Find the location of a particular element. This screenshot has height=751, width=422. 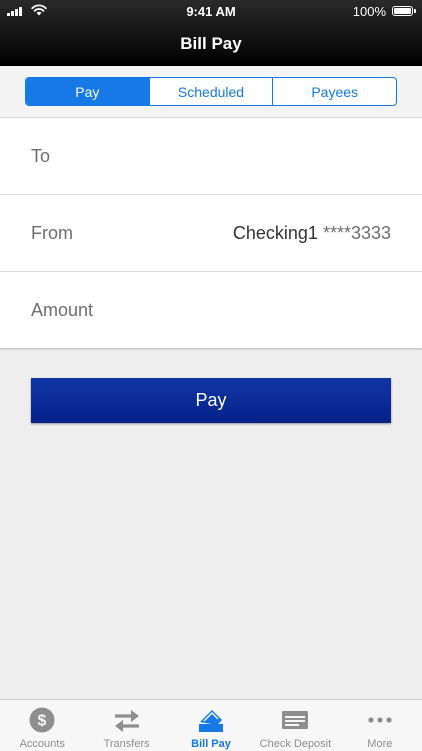

dollar-circle-icon: $ is located at coordinates (42, 720).